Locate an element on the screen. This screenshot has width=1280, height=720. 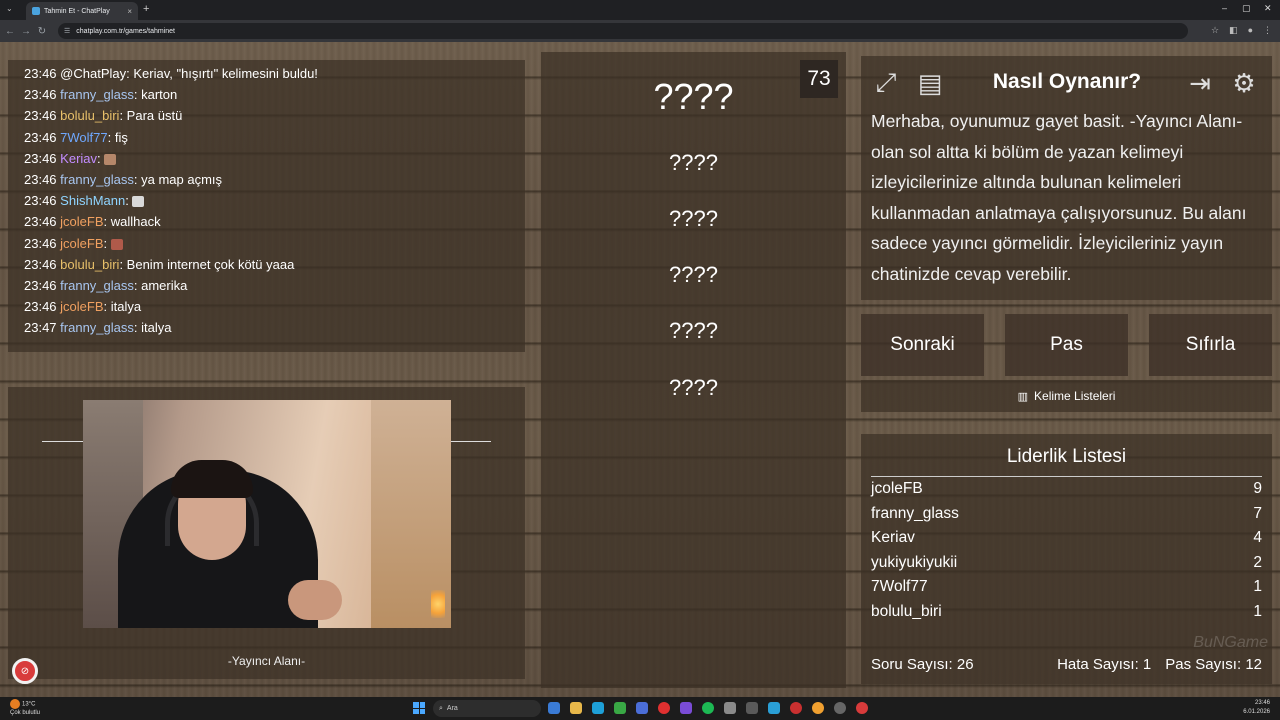
bookmark-star-icon: ☆ is located at coordinates (1215, 30).